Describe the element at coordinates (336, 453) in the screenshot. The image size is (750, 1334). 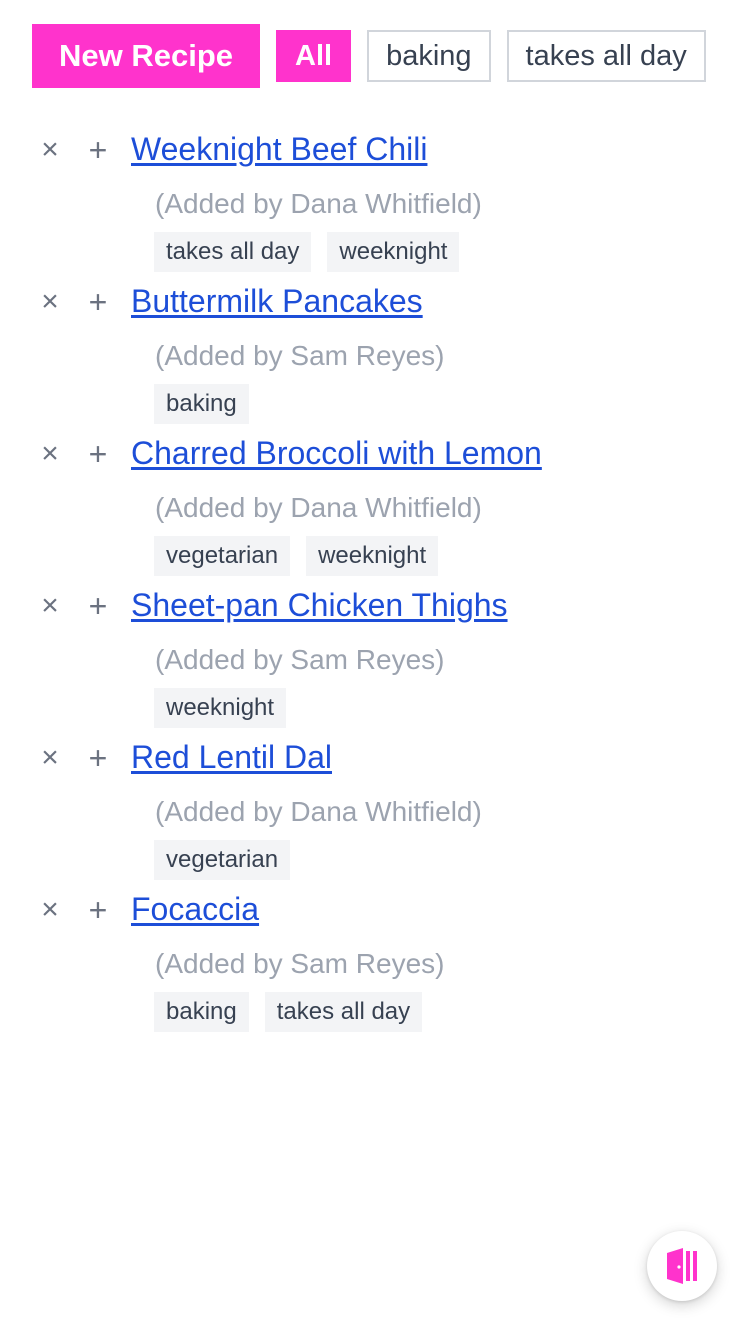
I see `recipe-title-link: Charred Broccoli with Lemon` at that location.